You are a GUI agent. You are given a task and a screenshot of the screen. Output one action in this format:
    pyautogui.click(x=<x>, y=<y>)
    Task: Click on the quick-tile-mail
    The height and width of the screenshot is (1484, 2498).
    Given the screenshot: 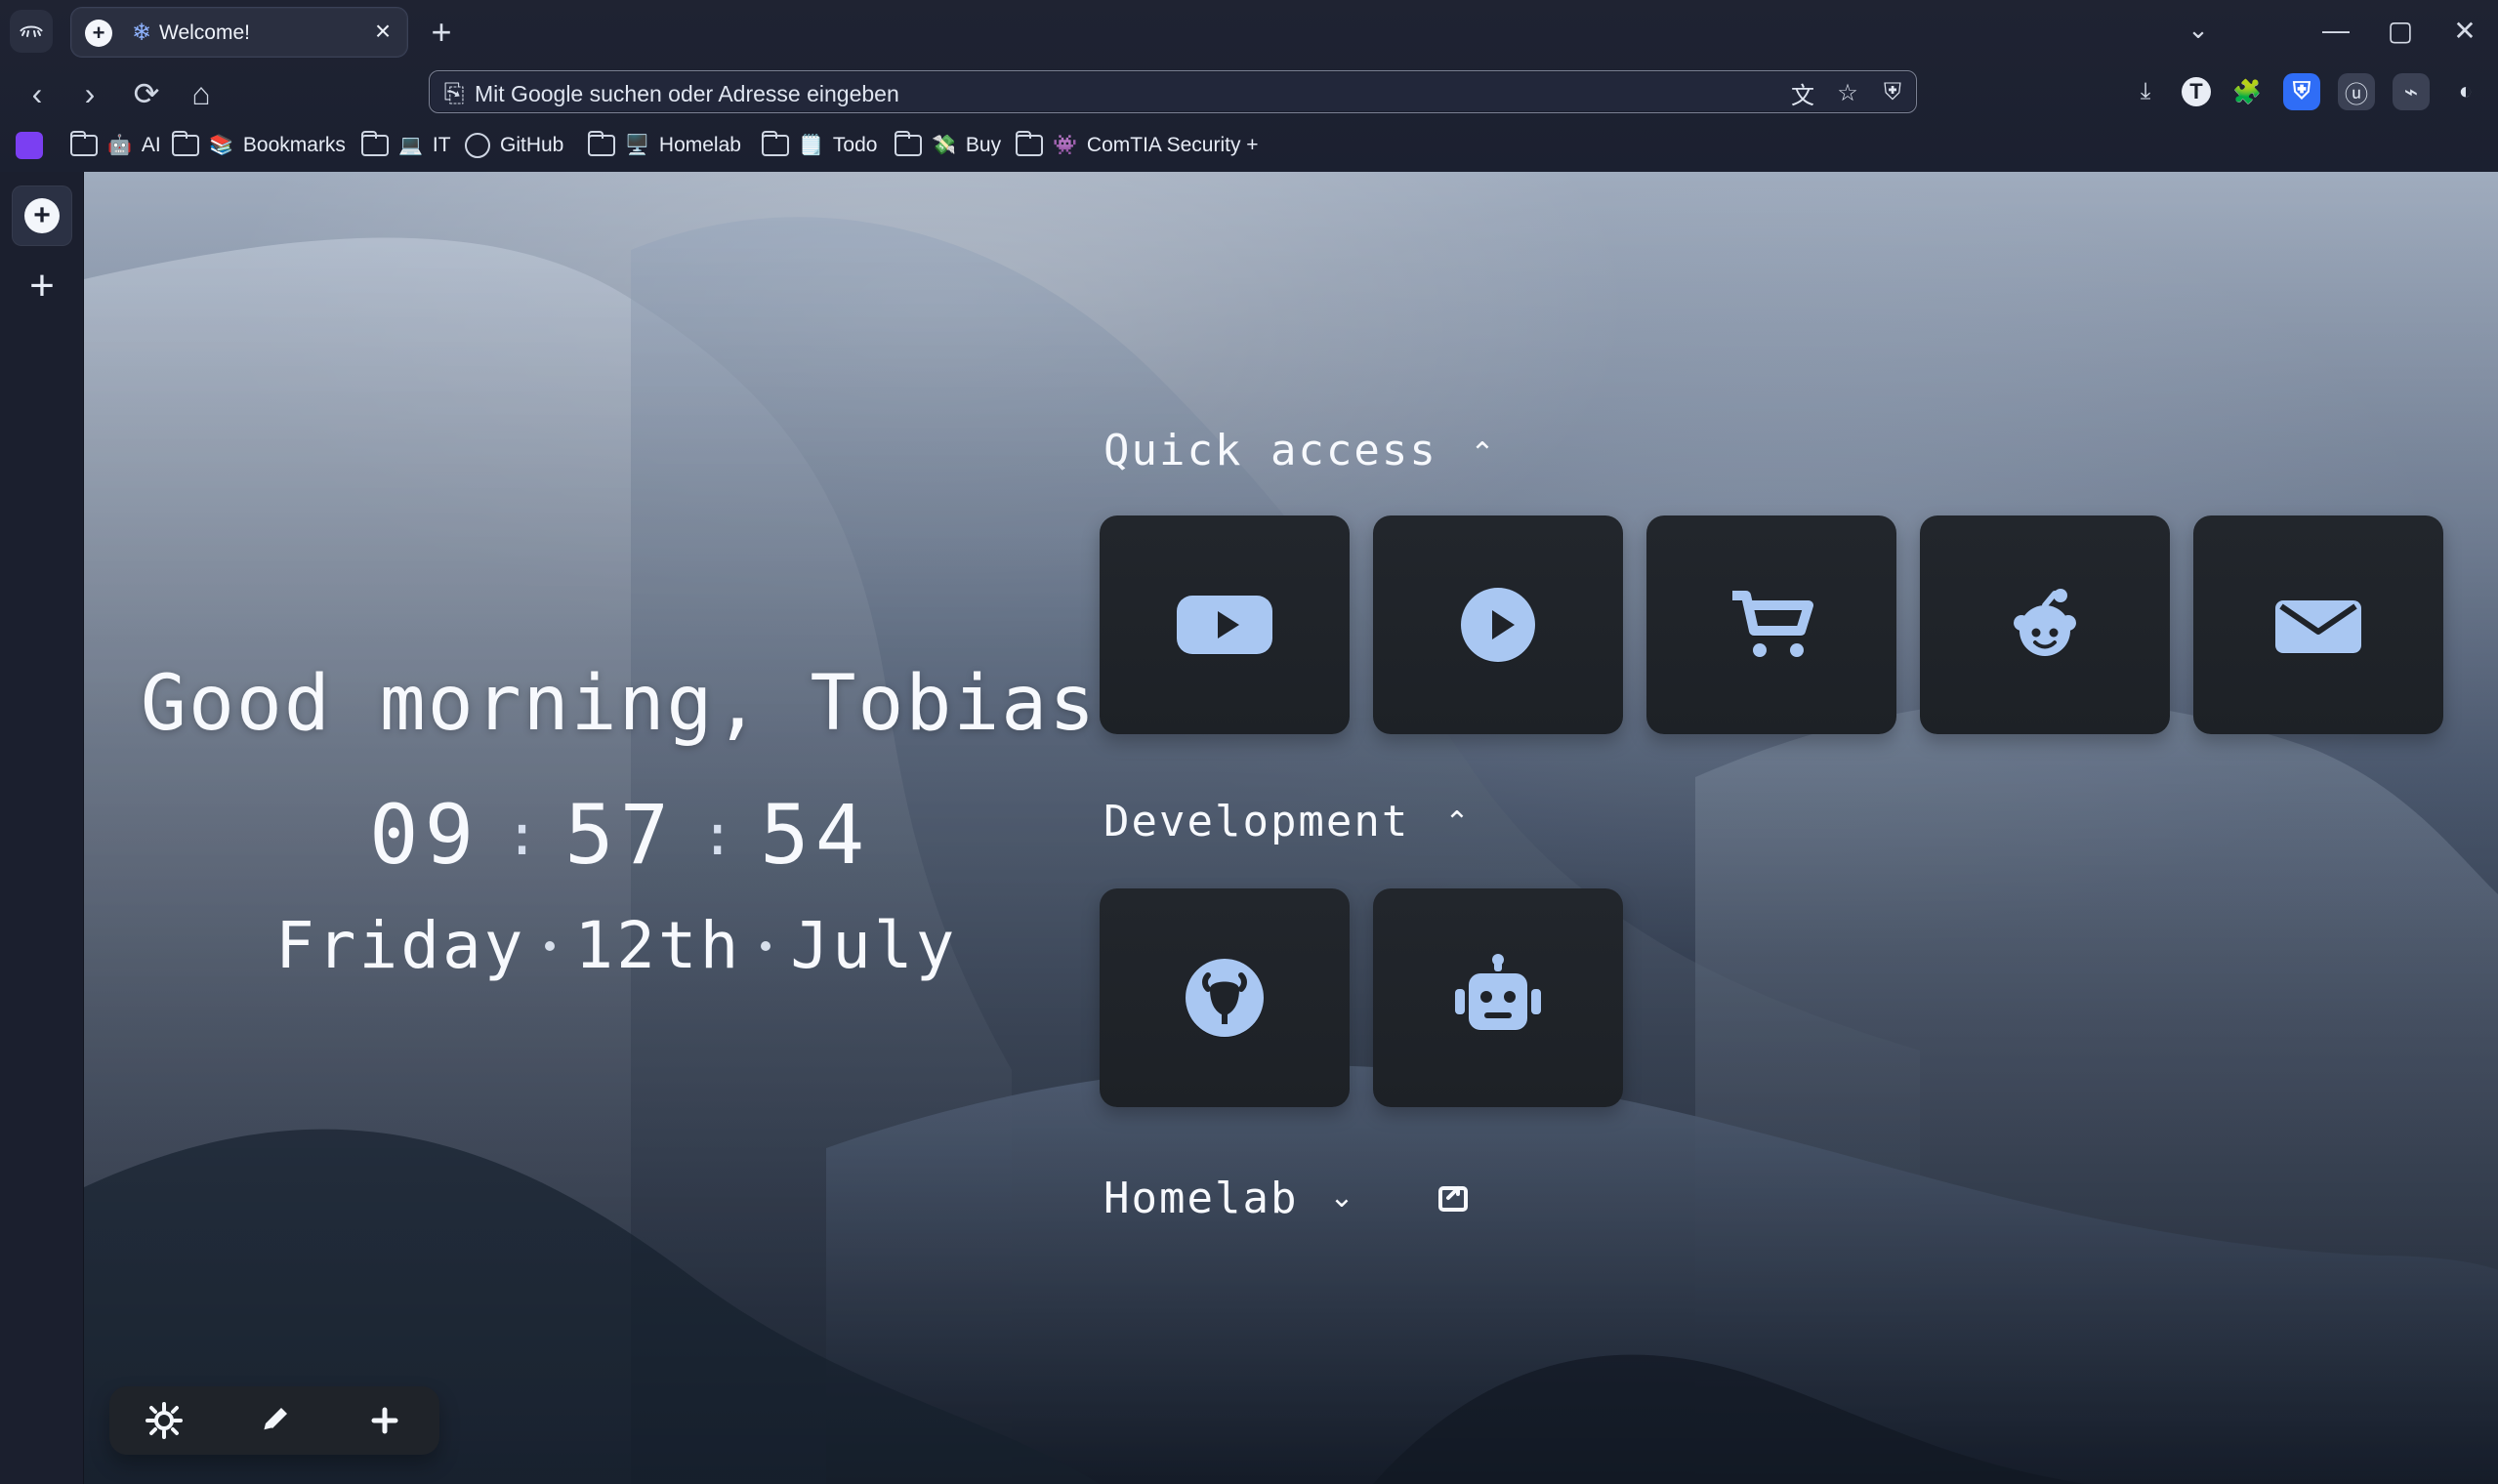 What is the action you would take?
    pyautogui.click(x=2318, y=625)
    